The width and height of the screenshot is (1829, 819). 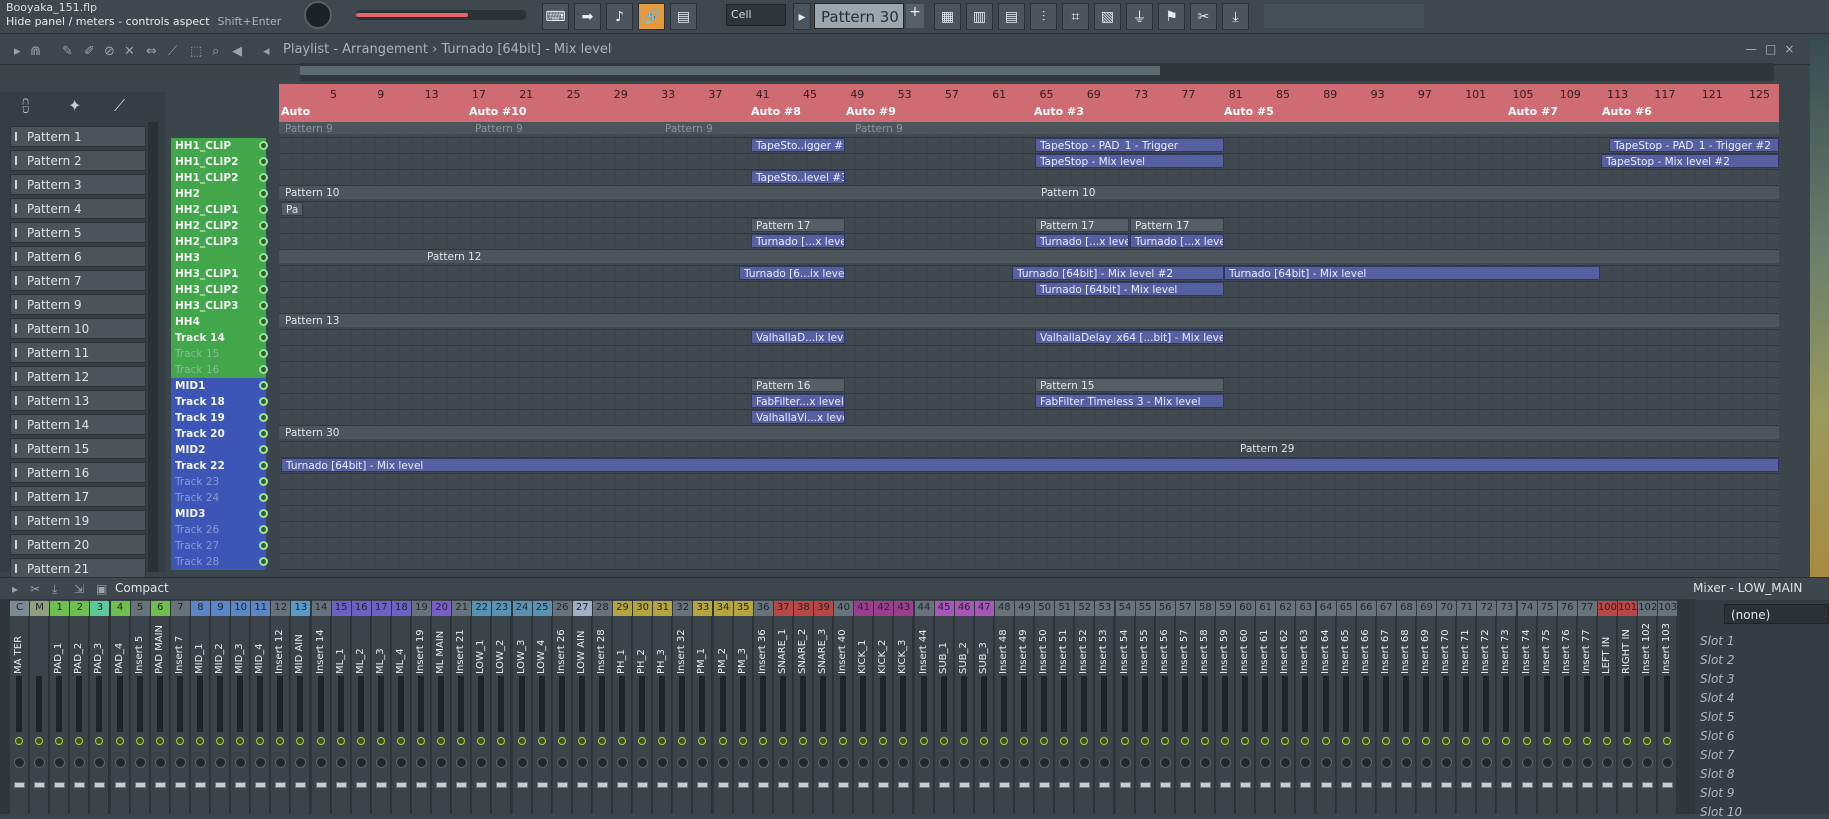 I want to click on mixer-channel: 100 LEFT IN, so click(x=1607, y=707).